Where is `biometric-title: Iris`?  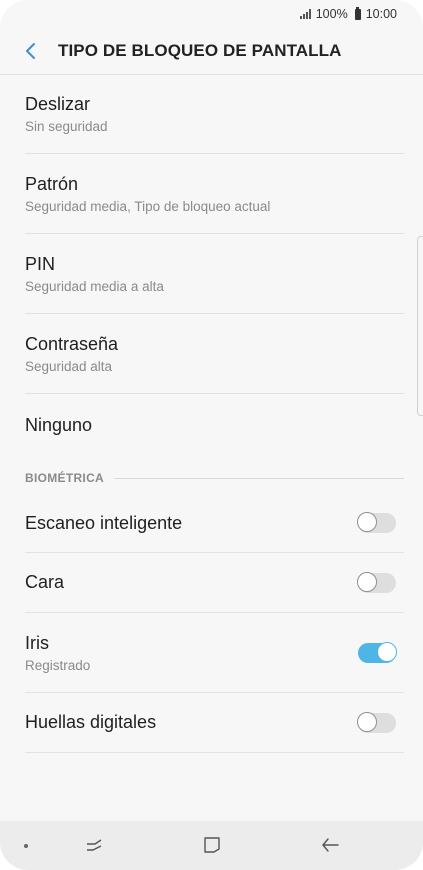
biometric-title: Iris is located at coordinates (37, 642).